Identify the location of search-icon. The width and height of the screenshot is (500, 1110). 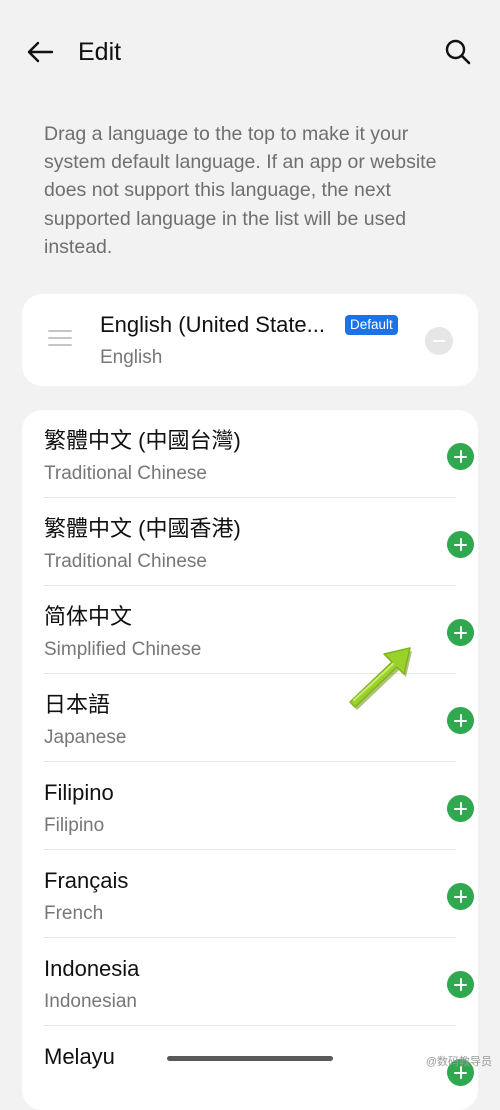
(458, 52).